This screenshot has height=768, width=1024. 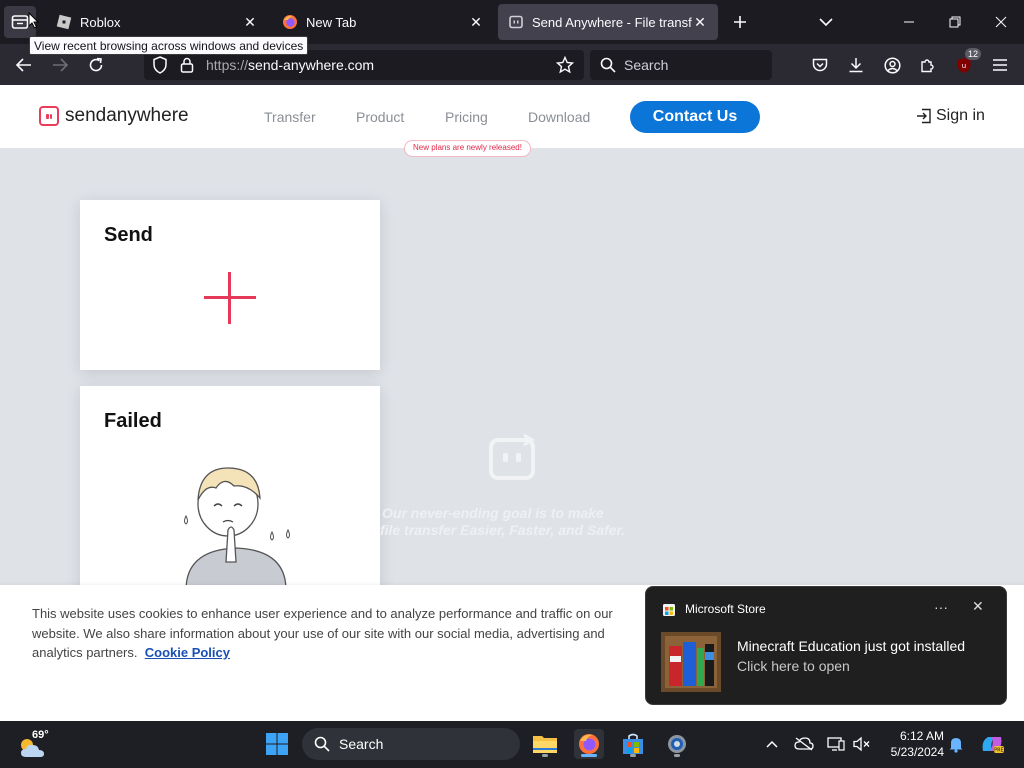 What do you see at coordinates (322, 744) in the screenshot?
I see `search-icon` at bounding box center [322, 744].